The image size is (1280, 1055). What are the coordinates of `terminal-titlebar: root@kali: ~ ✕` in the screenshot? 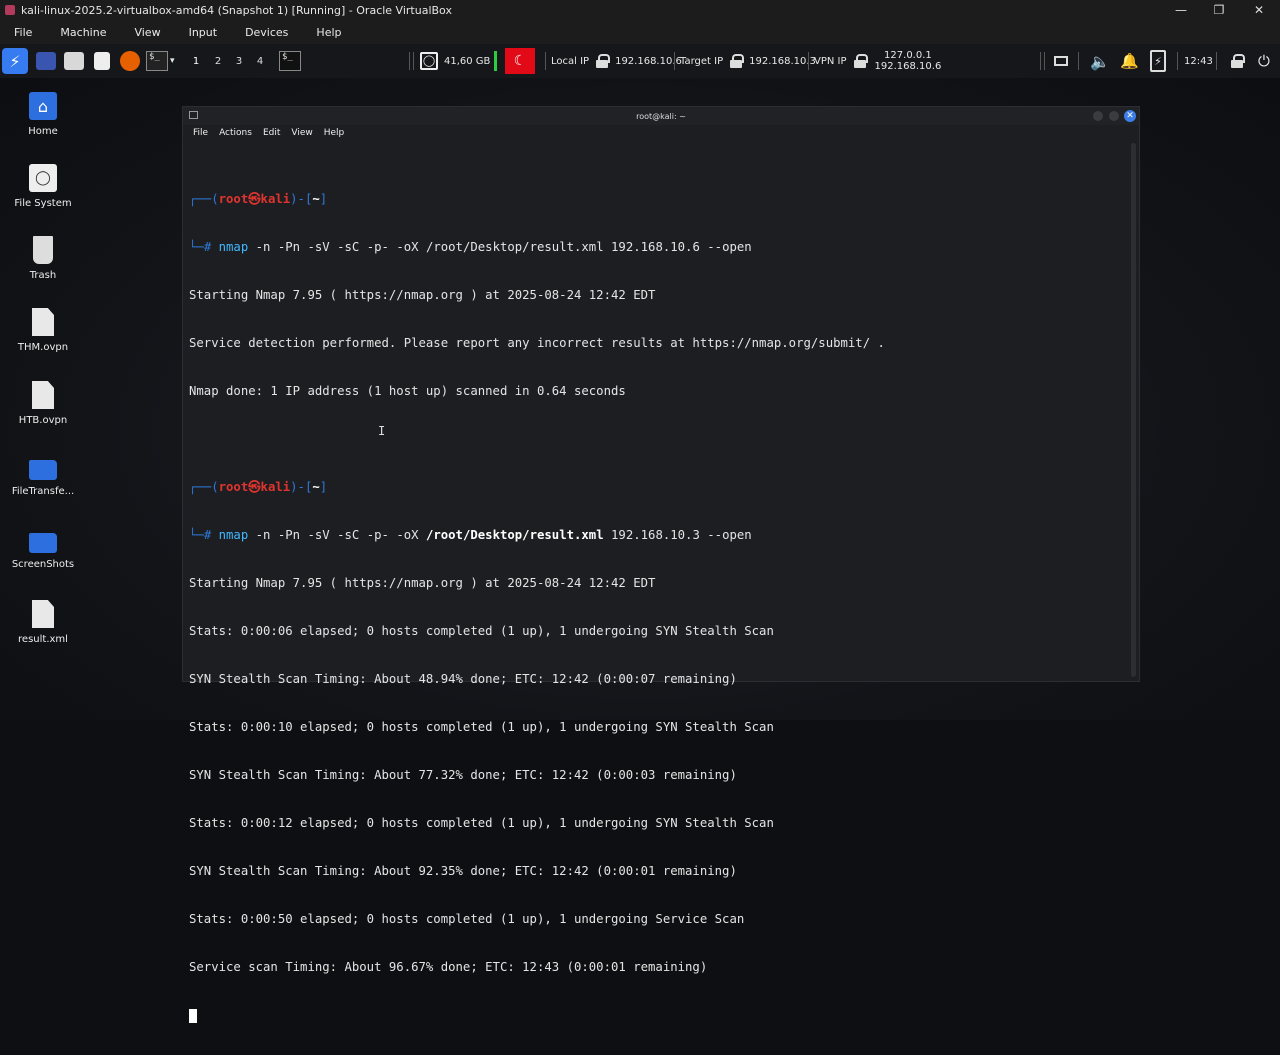 It's located at (661, 116).